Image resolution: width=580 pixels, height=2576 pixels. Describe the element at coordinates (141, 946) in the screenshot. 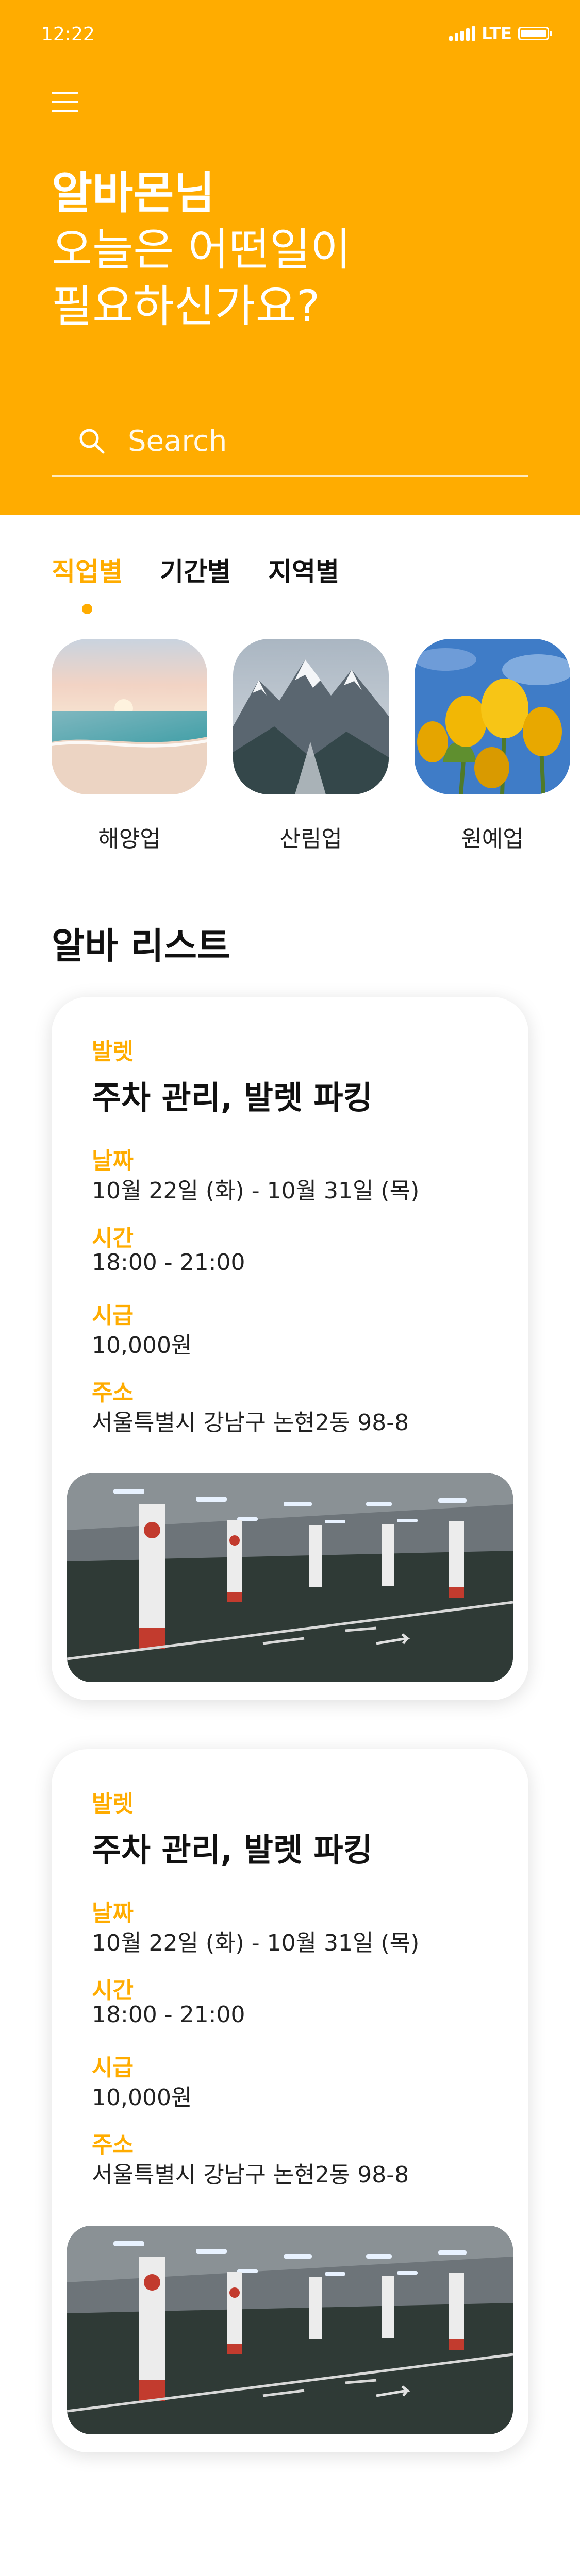

I see `job-list-title: 알바 리스트` at that location.